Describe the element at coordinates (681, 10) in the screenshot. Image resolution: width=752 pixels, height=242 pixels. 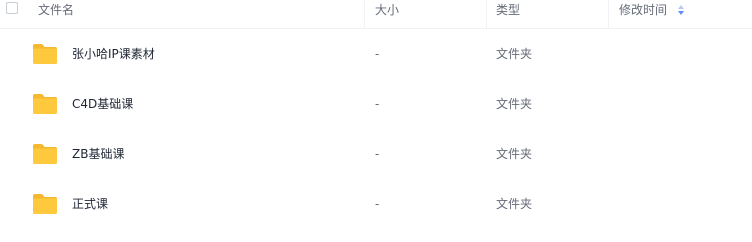
I see `sort-arrows-icon` at that location.